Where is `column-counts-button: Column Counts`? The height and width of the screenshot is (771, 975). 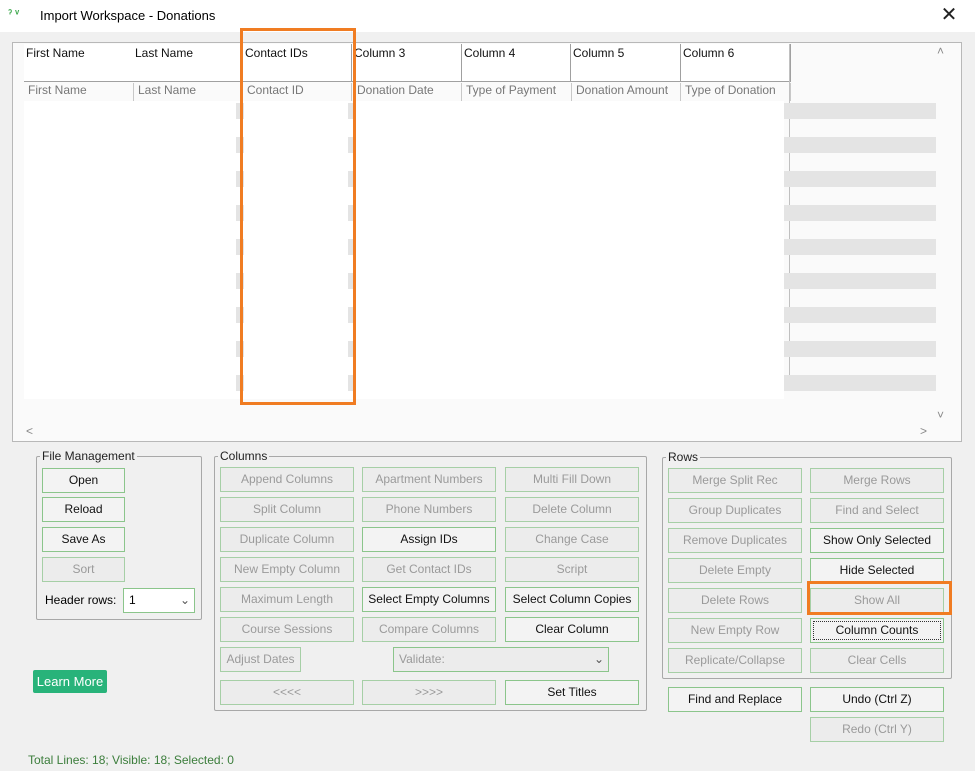
column-counts-button: Column Counts is located at coordinates (877, 630).